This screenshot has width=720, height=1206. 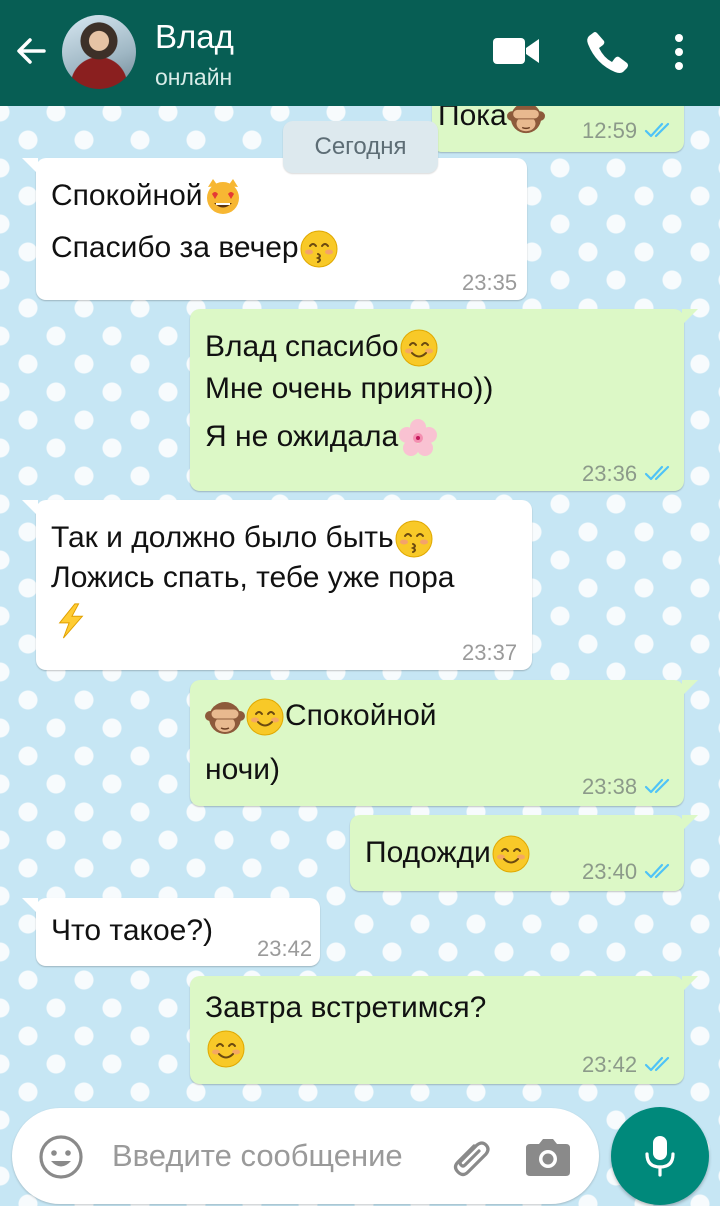 What do you see at coordinates (516, 51) in the screenshot?
I see `video-call-icon` at bounding box center [516, 51].